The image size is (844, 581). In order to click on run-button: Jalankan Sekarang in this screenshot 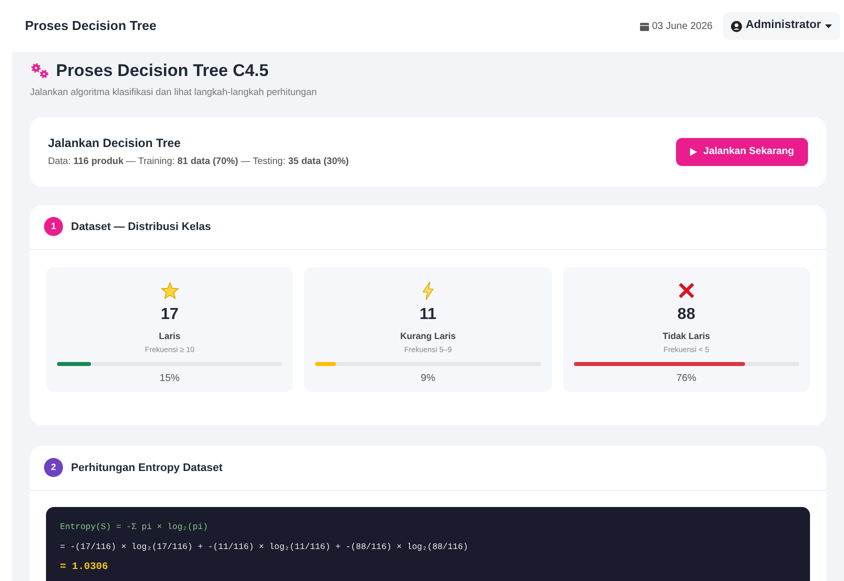, I will do `click(742, 152)`.